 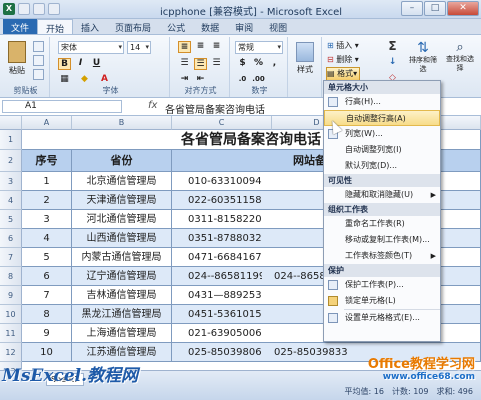 What do you see at coordinates (47, 161) in the screenshot?
I see `header-cell-index: 序号` at bounding box center [47, 161].